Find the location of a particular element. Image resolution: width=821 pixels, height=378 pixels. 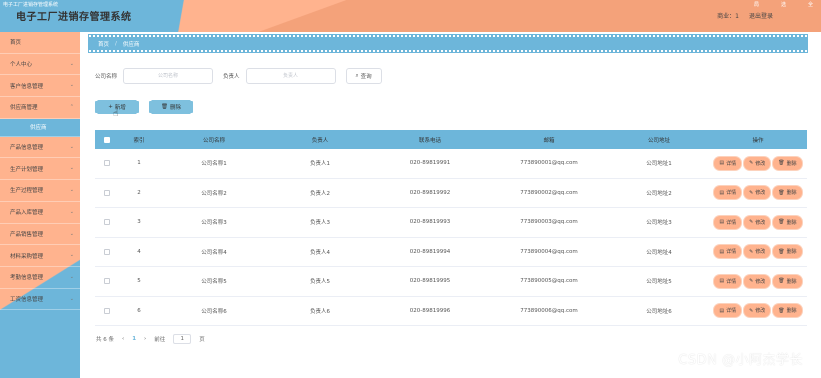

sidebar-item-sales: 产品销售管理 ⌄ is located at coordinates (40, 235).